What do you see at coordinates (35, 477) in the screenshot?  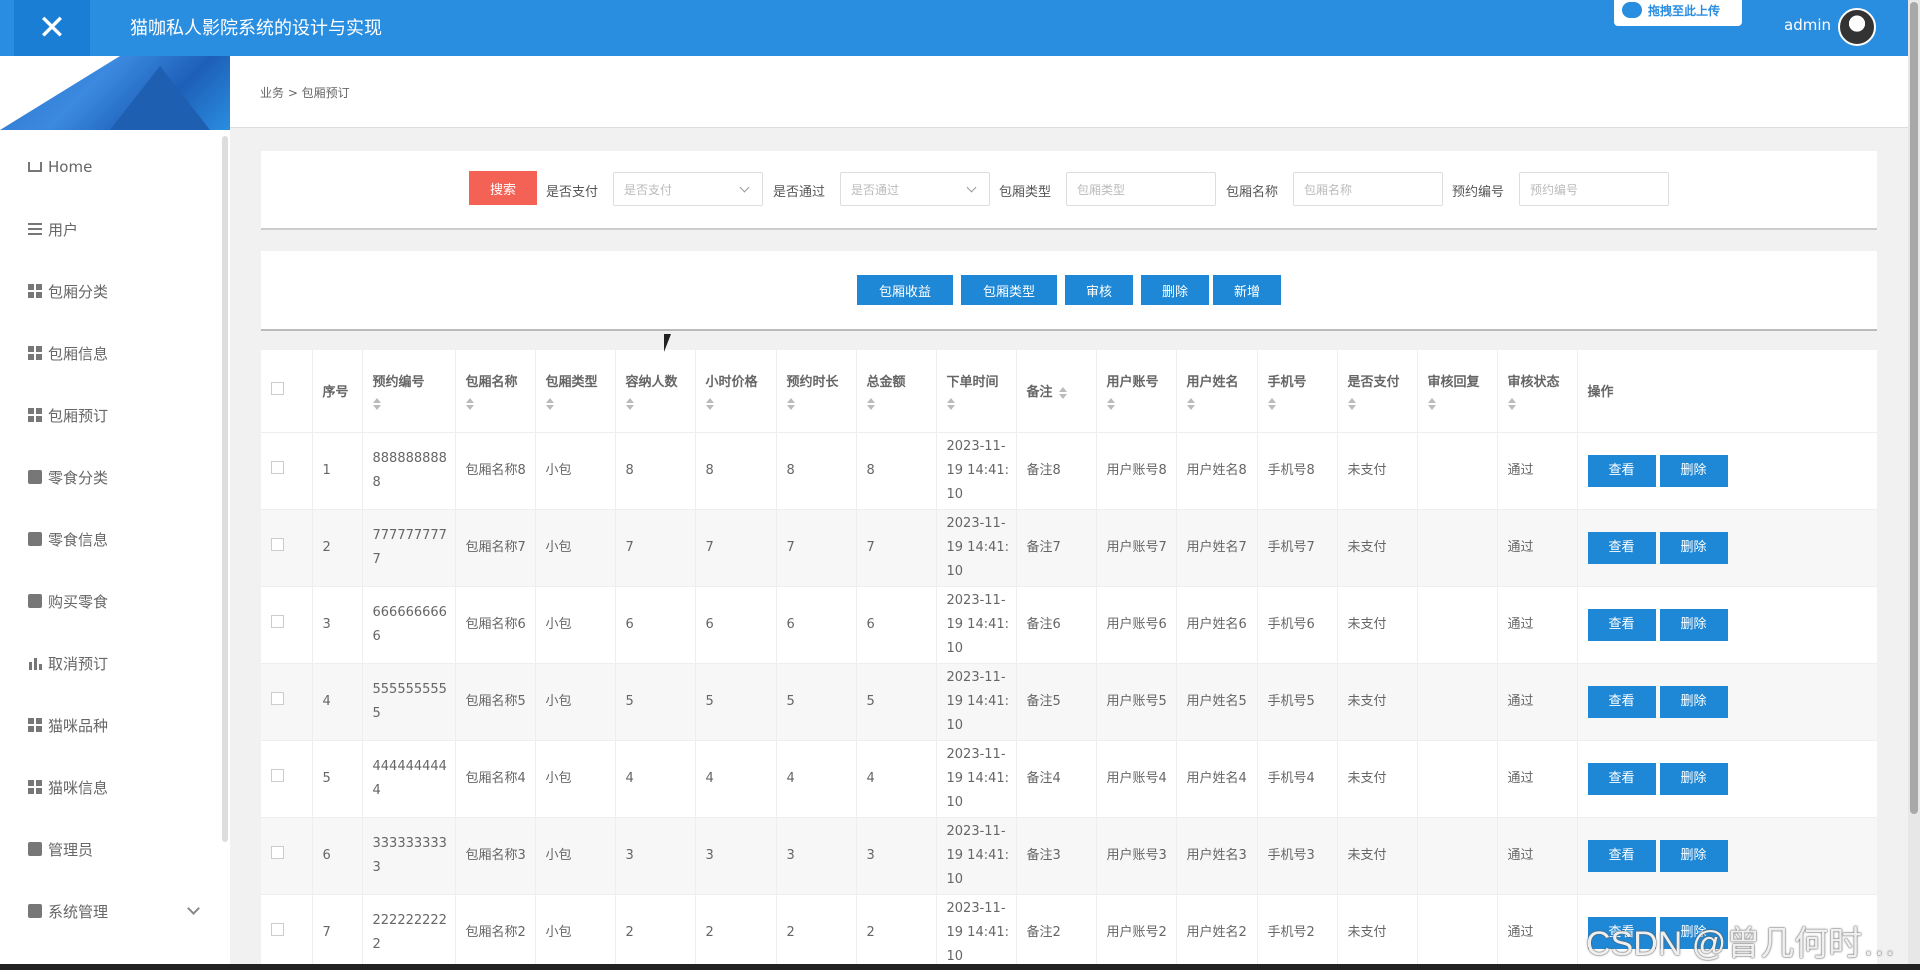 I see `book-icon` at bounding box center [35, 477].